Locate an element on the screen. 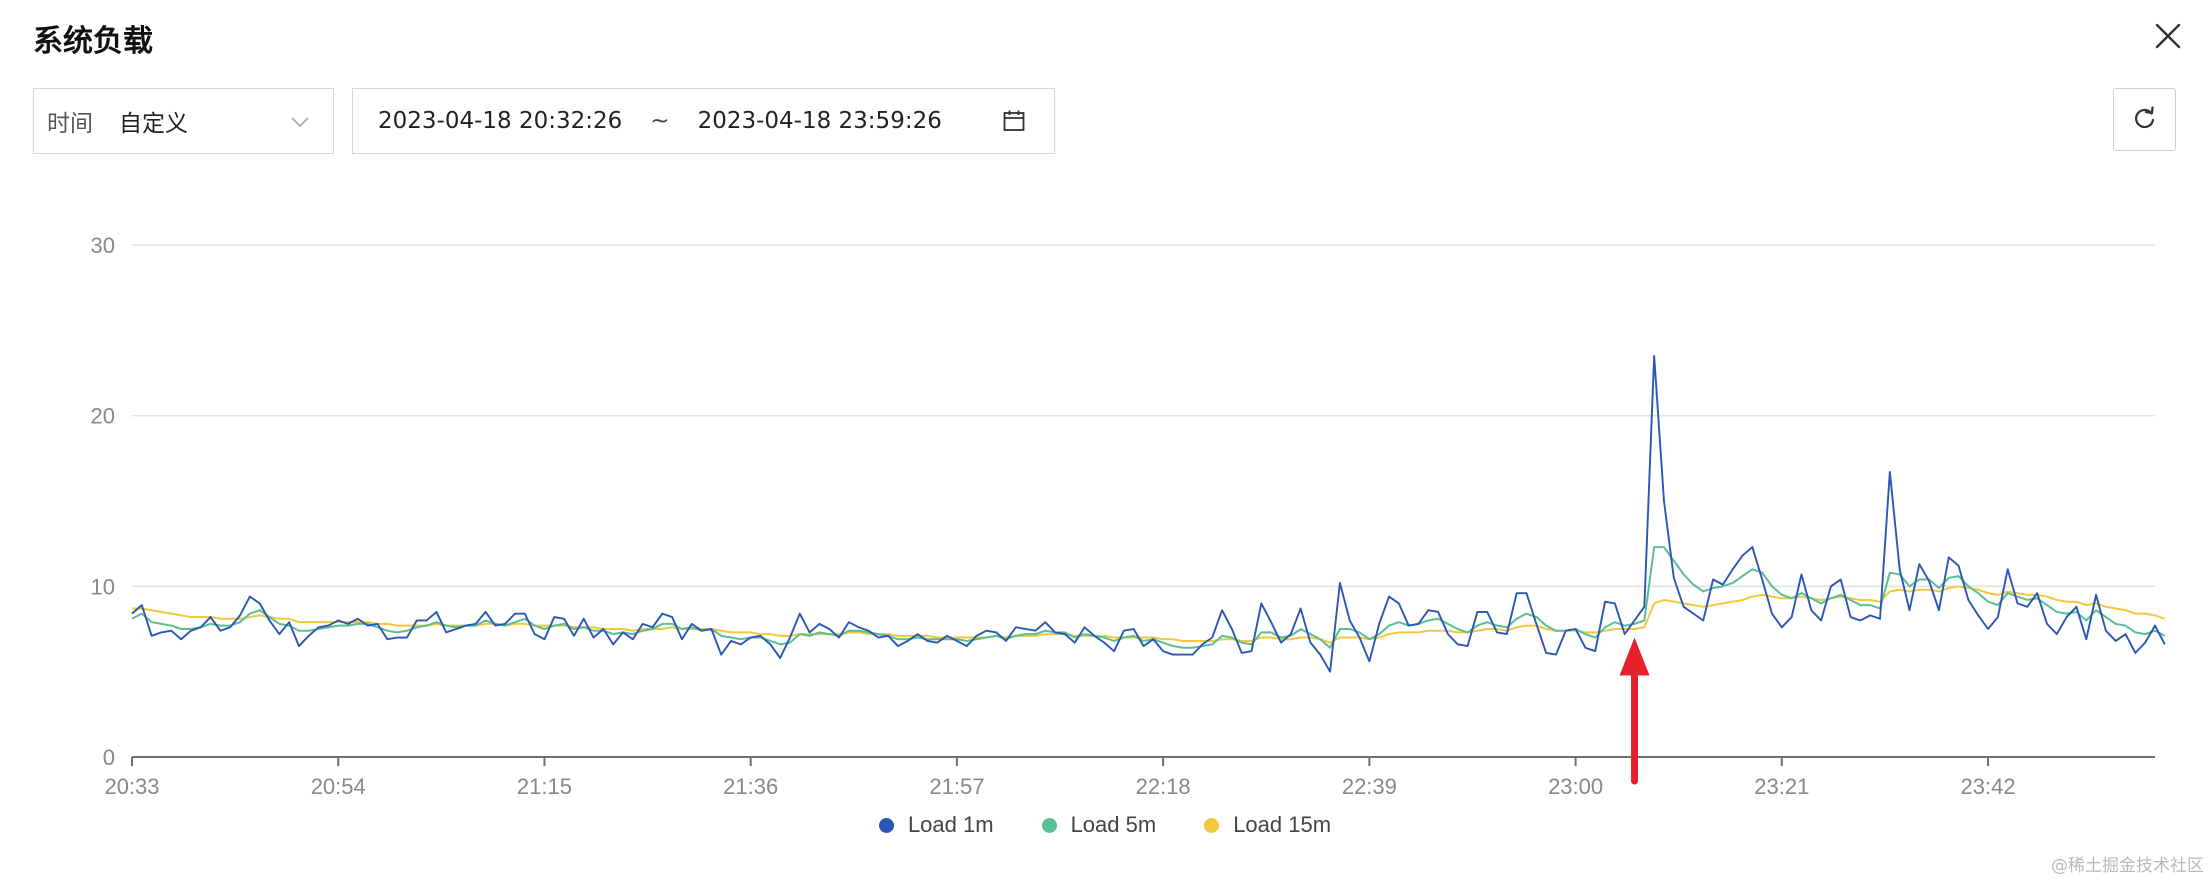 The width and height of the screenshot is (2210, 884). x-tick-label: 23:21 is located at coordinates (1781, 786).